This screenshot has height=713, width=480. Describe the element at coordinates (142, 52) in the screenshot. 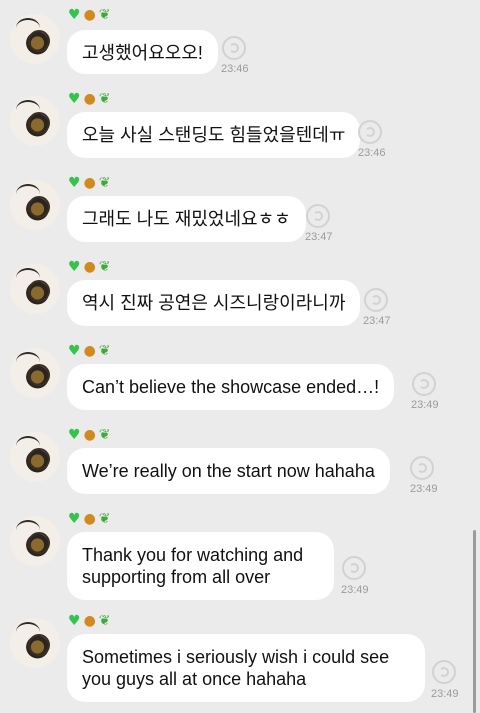

I see `message-bubble: 고생했어요오오!` at that location.